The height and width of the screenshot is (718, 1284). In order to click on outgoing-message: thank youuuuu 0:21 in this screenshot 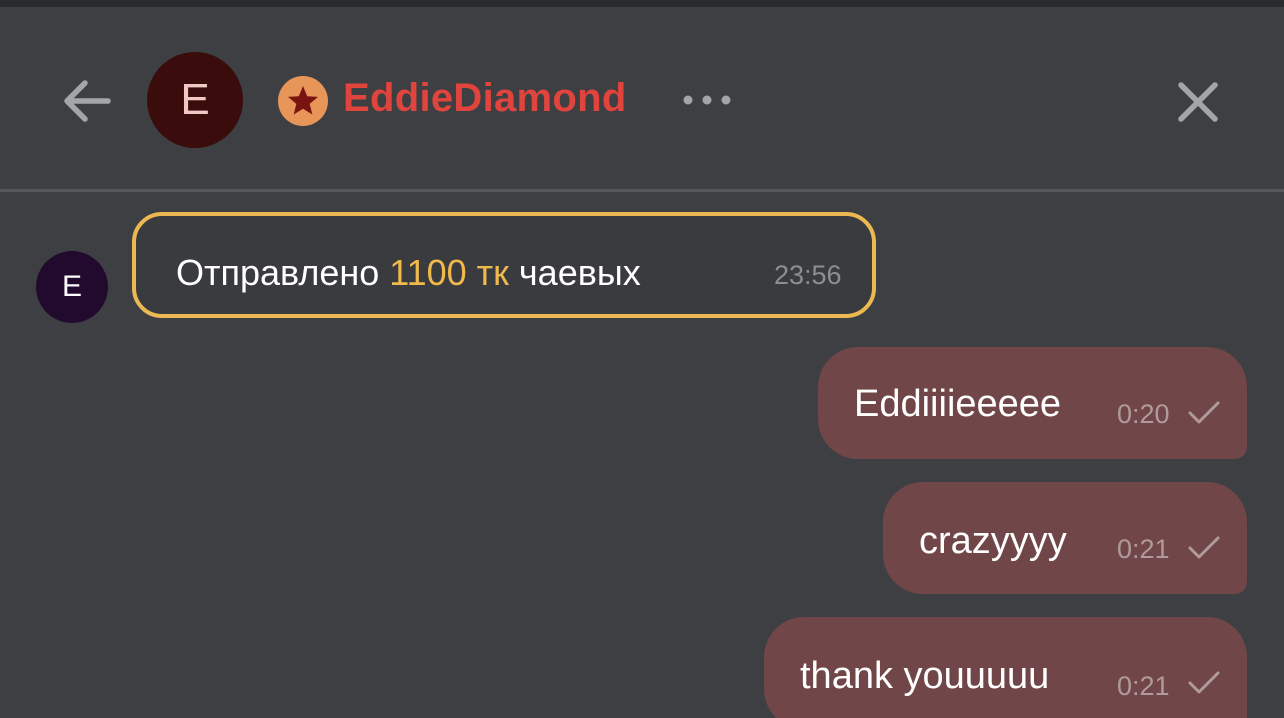, I will do `click(1005, 667)`.